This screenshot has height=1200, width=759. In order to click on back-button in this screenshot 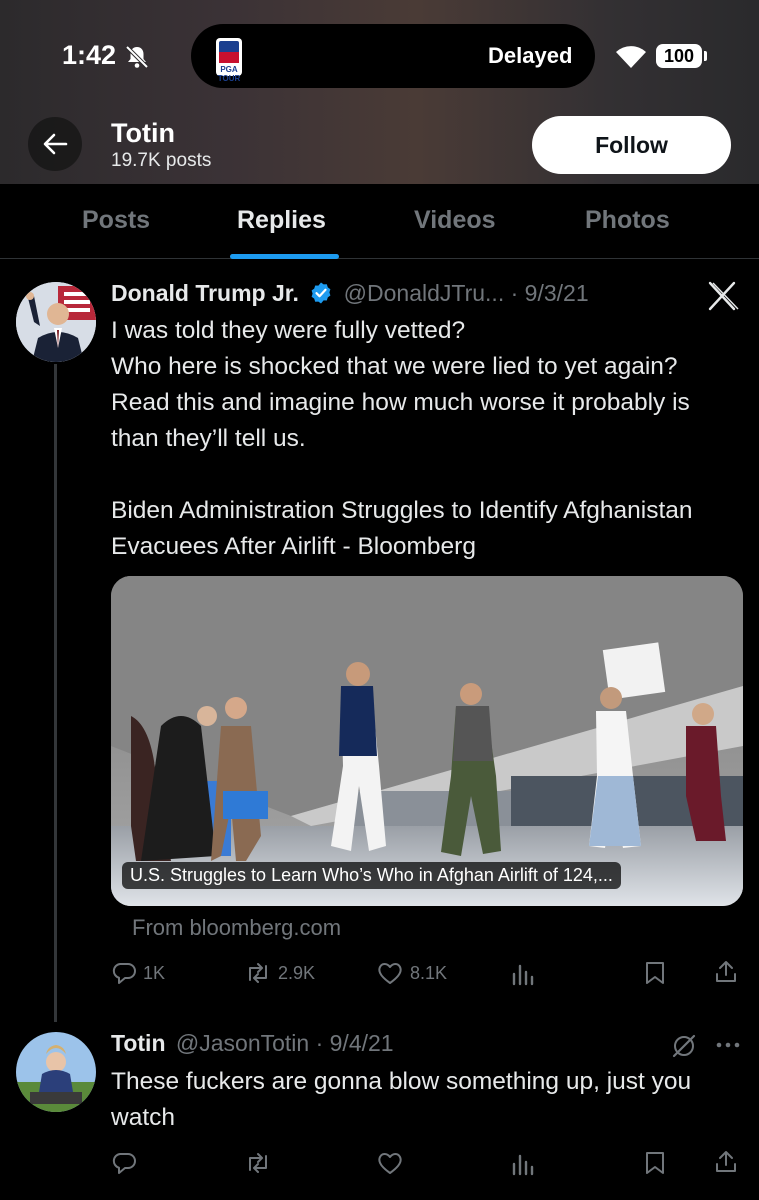, I will do `click(55, 144)`.